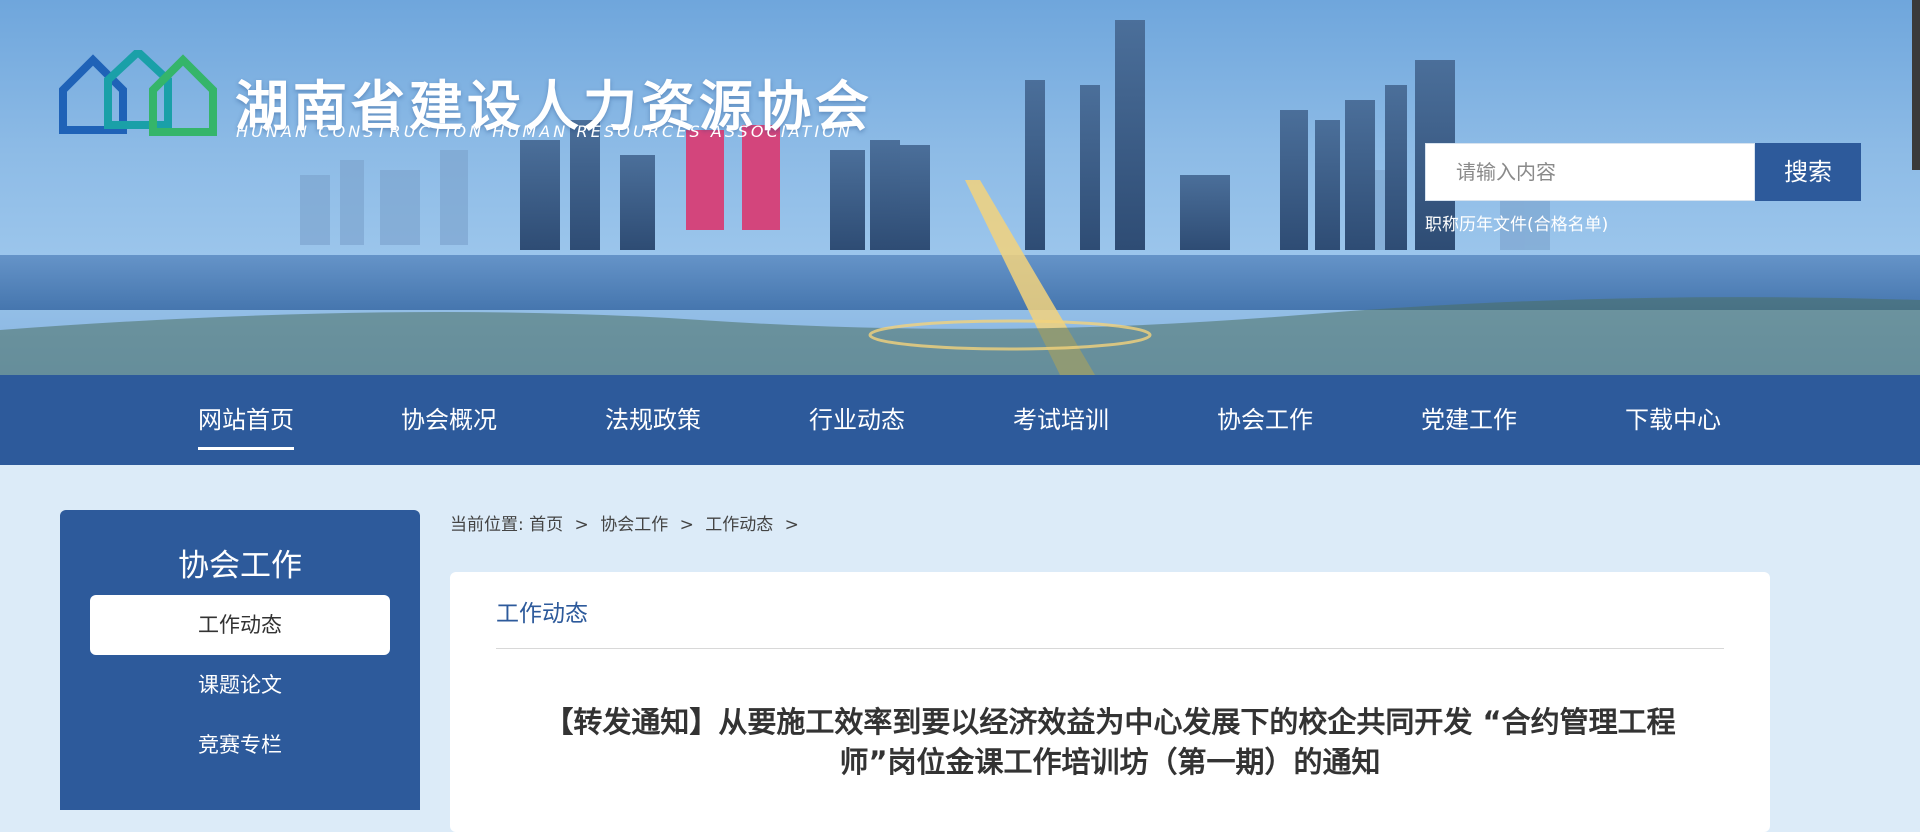  I want to click on breadcrumb: 当前位置: 首页 > 协会工作 > 工作动态 >, so click(627, 522).